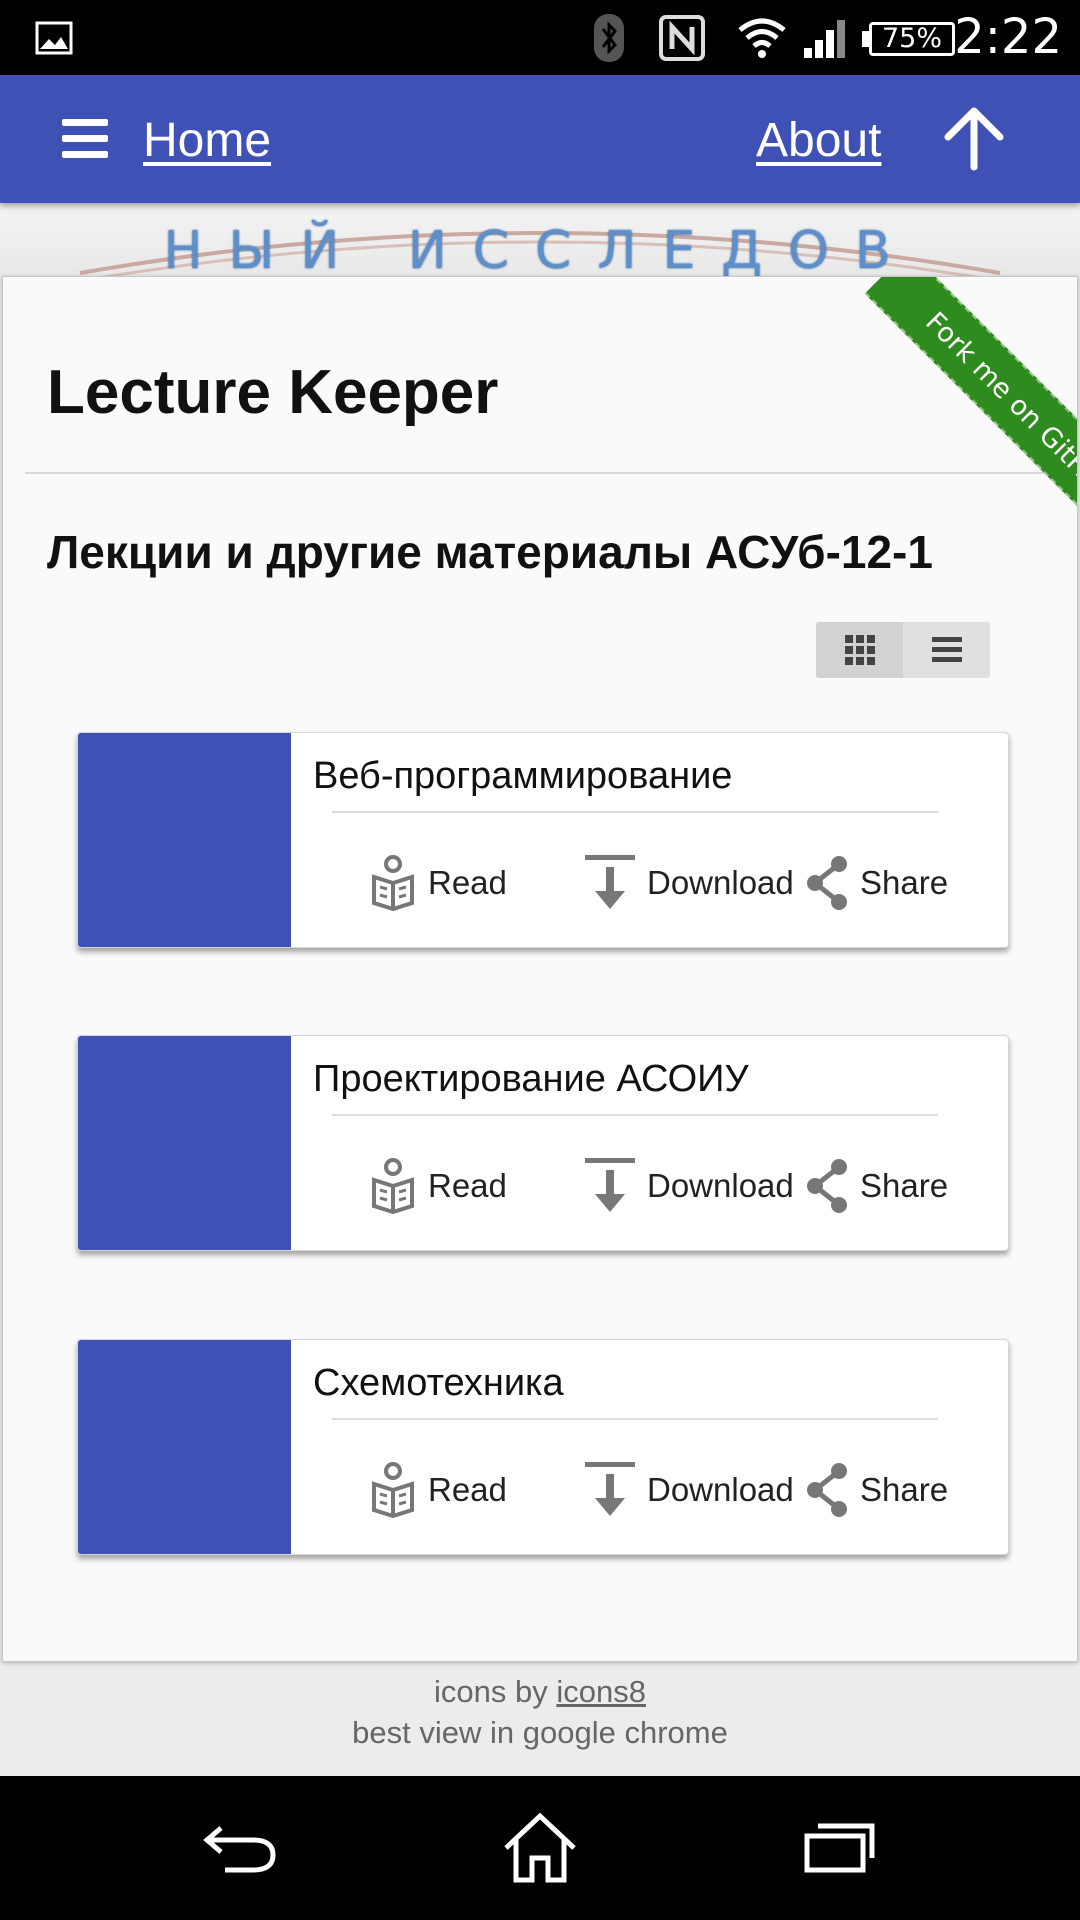 The image size is (1080, 1920). I want to click on lecture-card: Схемотехника Read Download Share, so click(543, 1447).